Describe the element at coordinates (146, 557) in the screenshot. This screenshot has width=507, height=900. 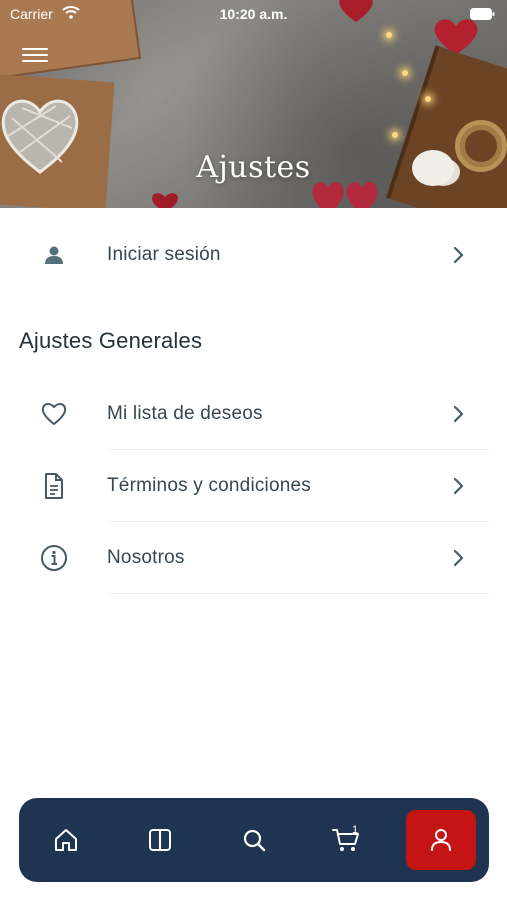
I see `about-label: Nosotros` at that location.